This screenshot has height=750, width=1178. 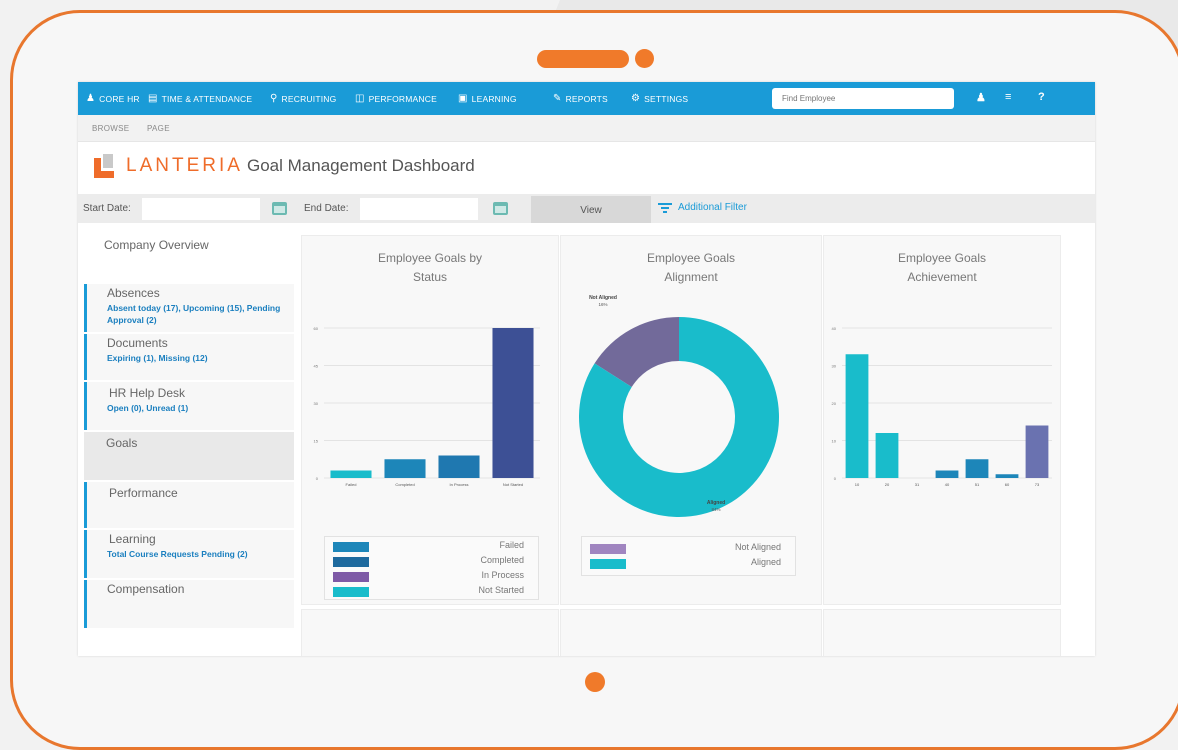 What do you see at coordinates (603, 298) in the screenshot?
I see `slice-label: Not Aligned` at bounding box center [603, 298].